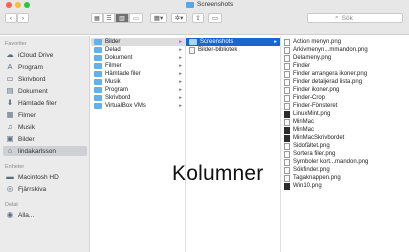 The height and width of the screenshot is (252, 409). What do you see at coordinates (138, 66) in the screenshot?
I see `list-item: Filmer ▸` at bounding box center [138, 66].